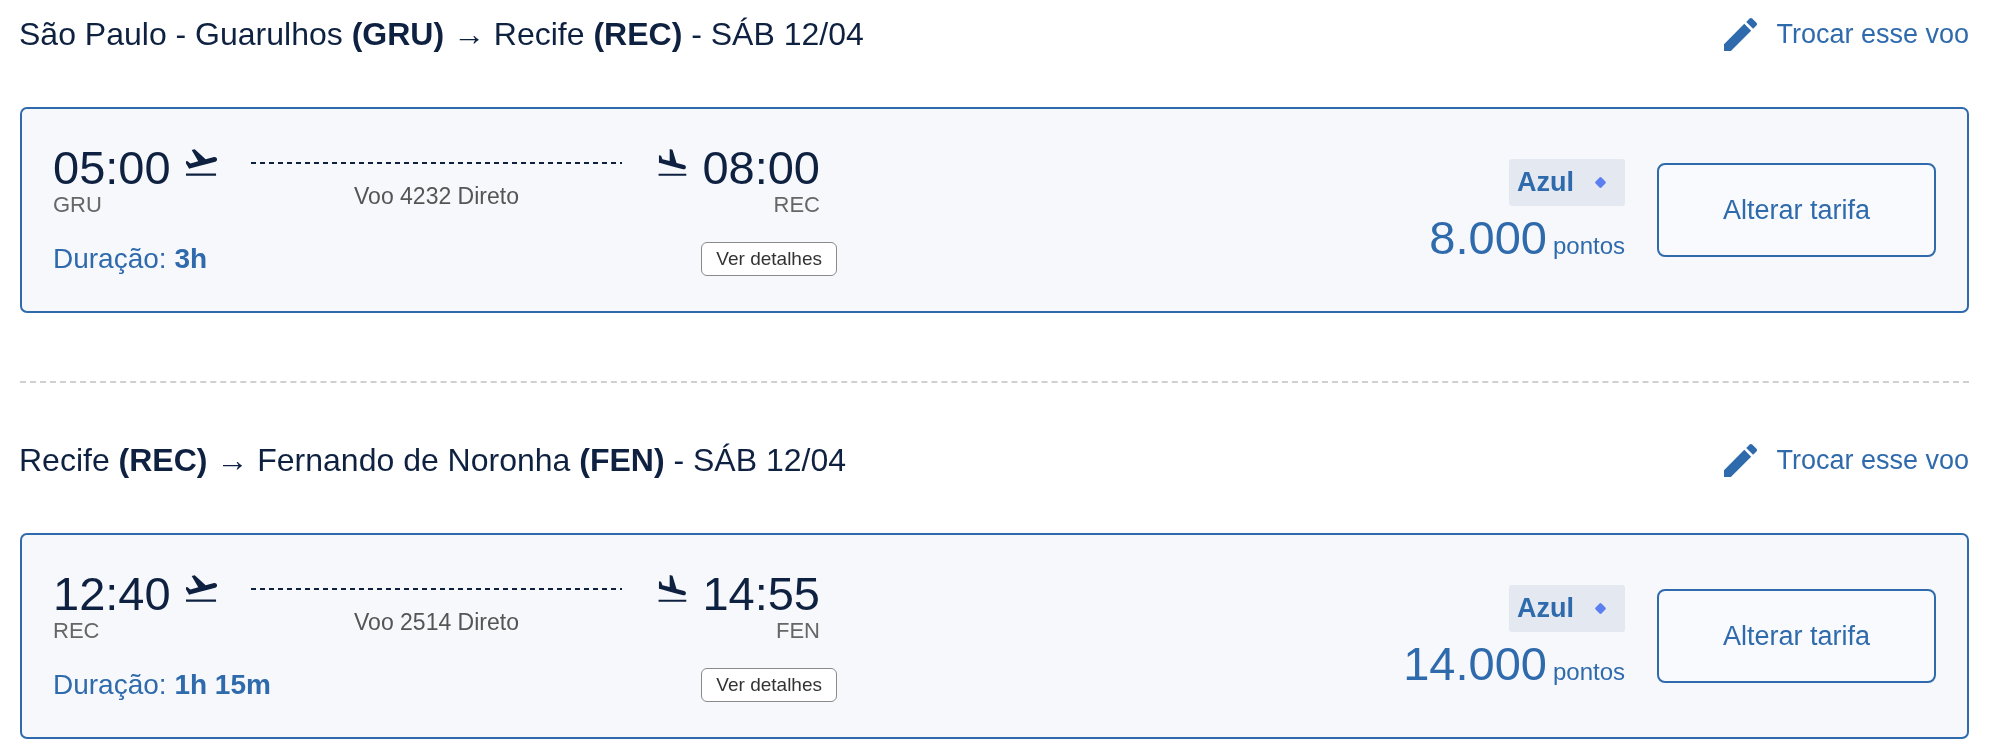 The image size is (1996, 754). What do you see at coordinates (112, 593) in the screenshot?
I see `departure-time: 12:40` at bounding box center [112, 593].